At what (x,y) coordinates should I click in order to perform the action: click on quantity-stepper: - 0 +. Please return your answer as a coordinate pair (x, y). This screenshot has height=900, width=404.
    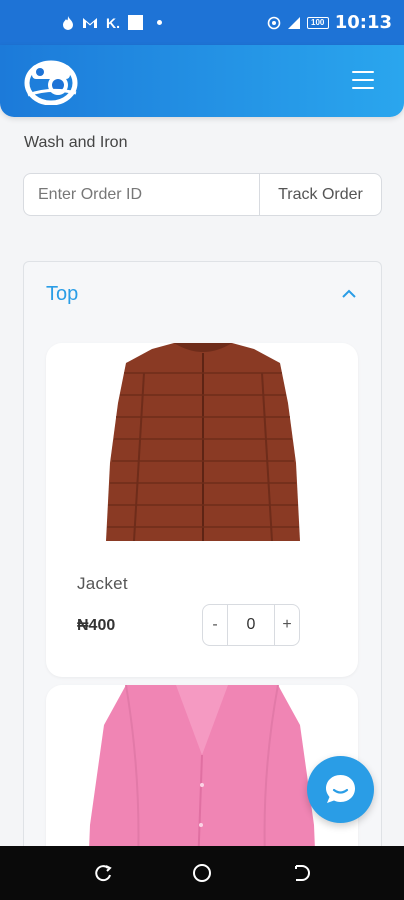
    Looking at the image, I should click on (251, 625).